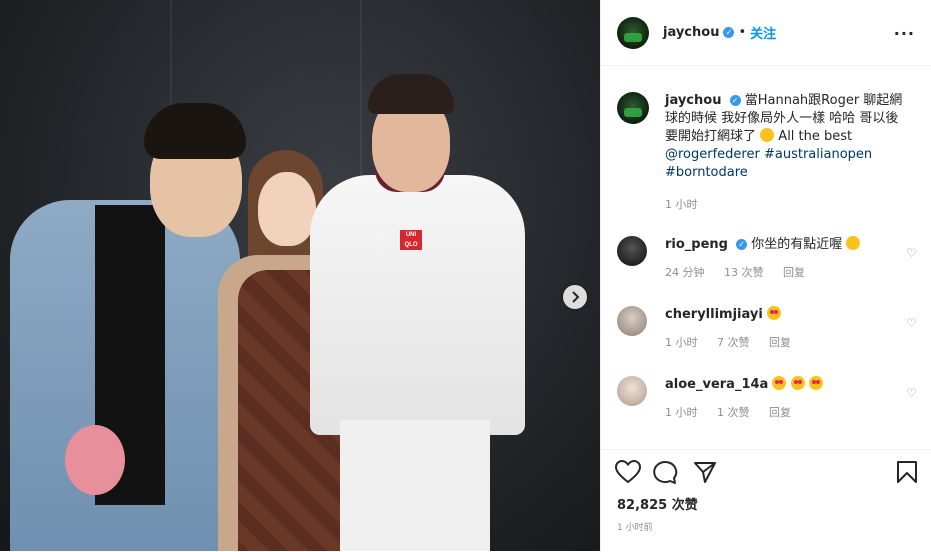 The height and width of the screenshot is (552, 931). I want to click on follow-button: 关注, so click(763, 32).